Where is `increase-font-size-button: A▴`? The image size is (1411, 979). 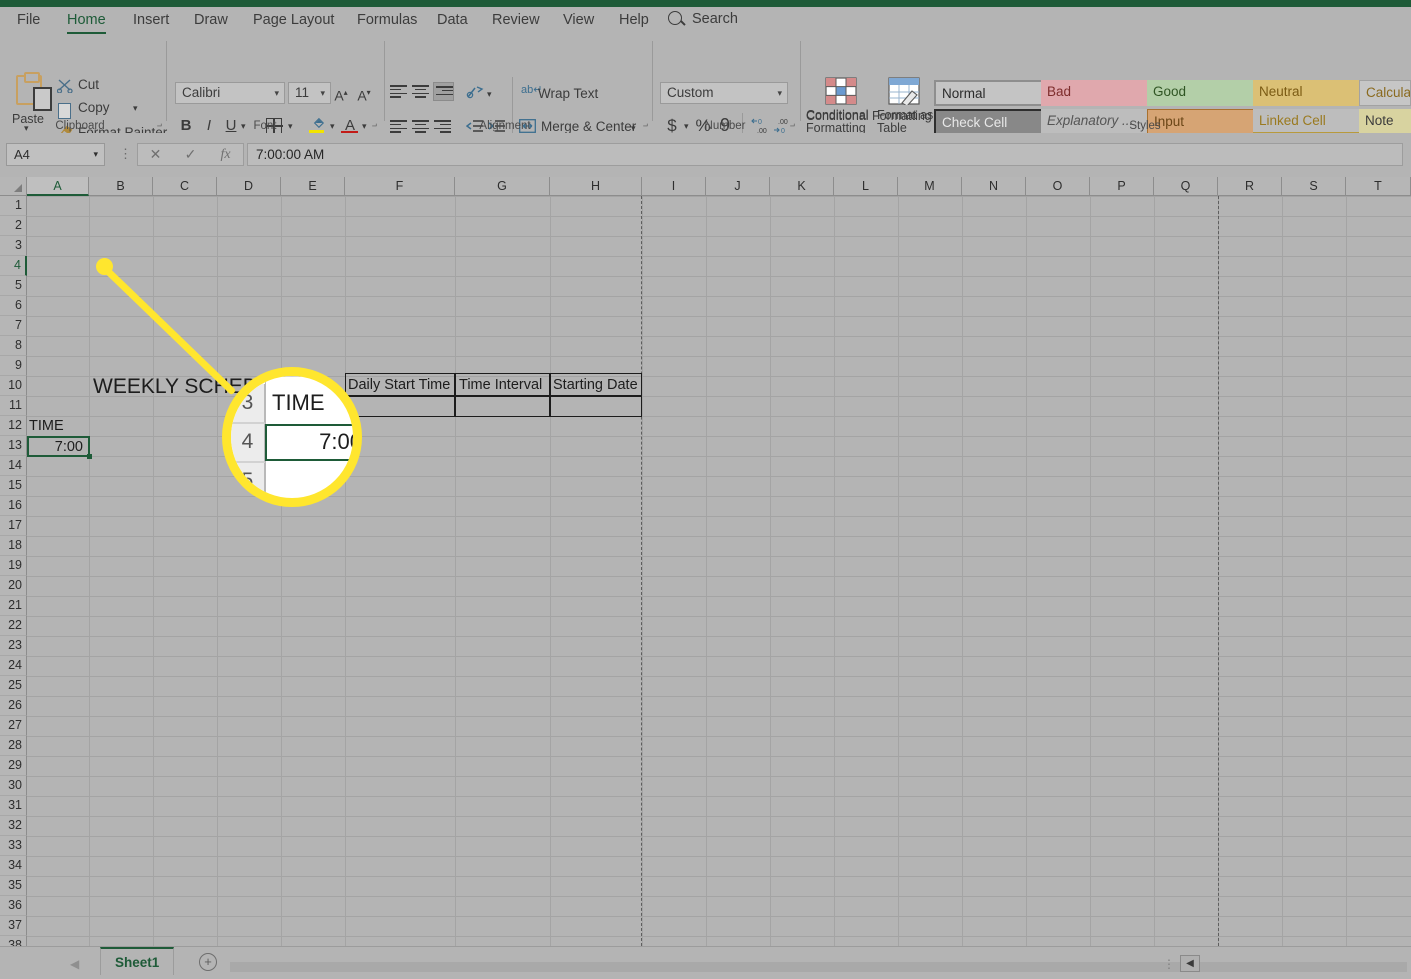
increase-font-size-button: A▴ is located at coordinates (341, 94).